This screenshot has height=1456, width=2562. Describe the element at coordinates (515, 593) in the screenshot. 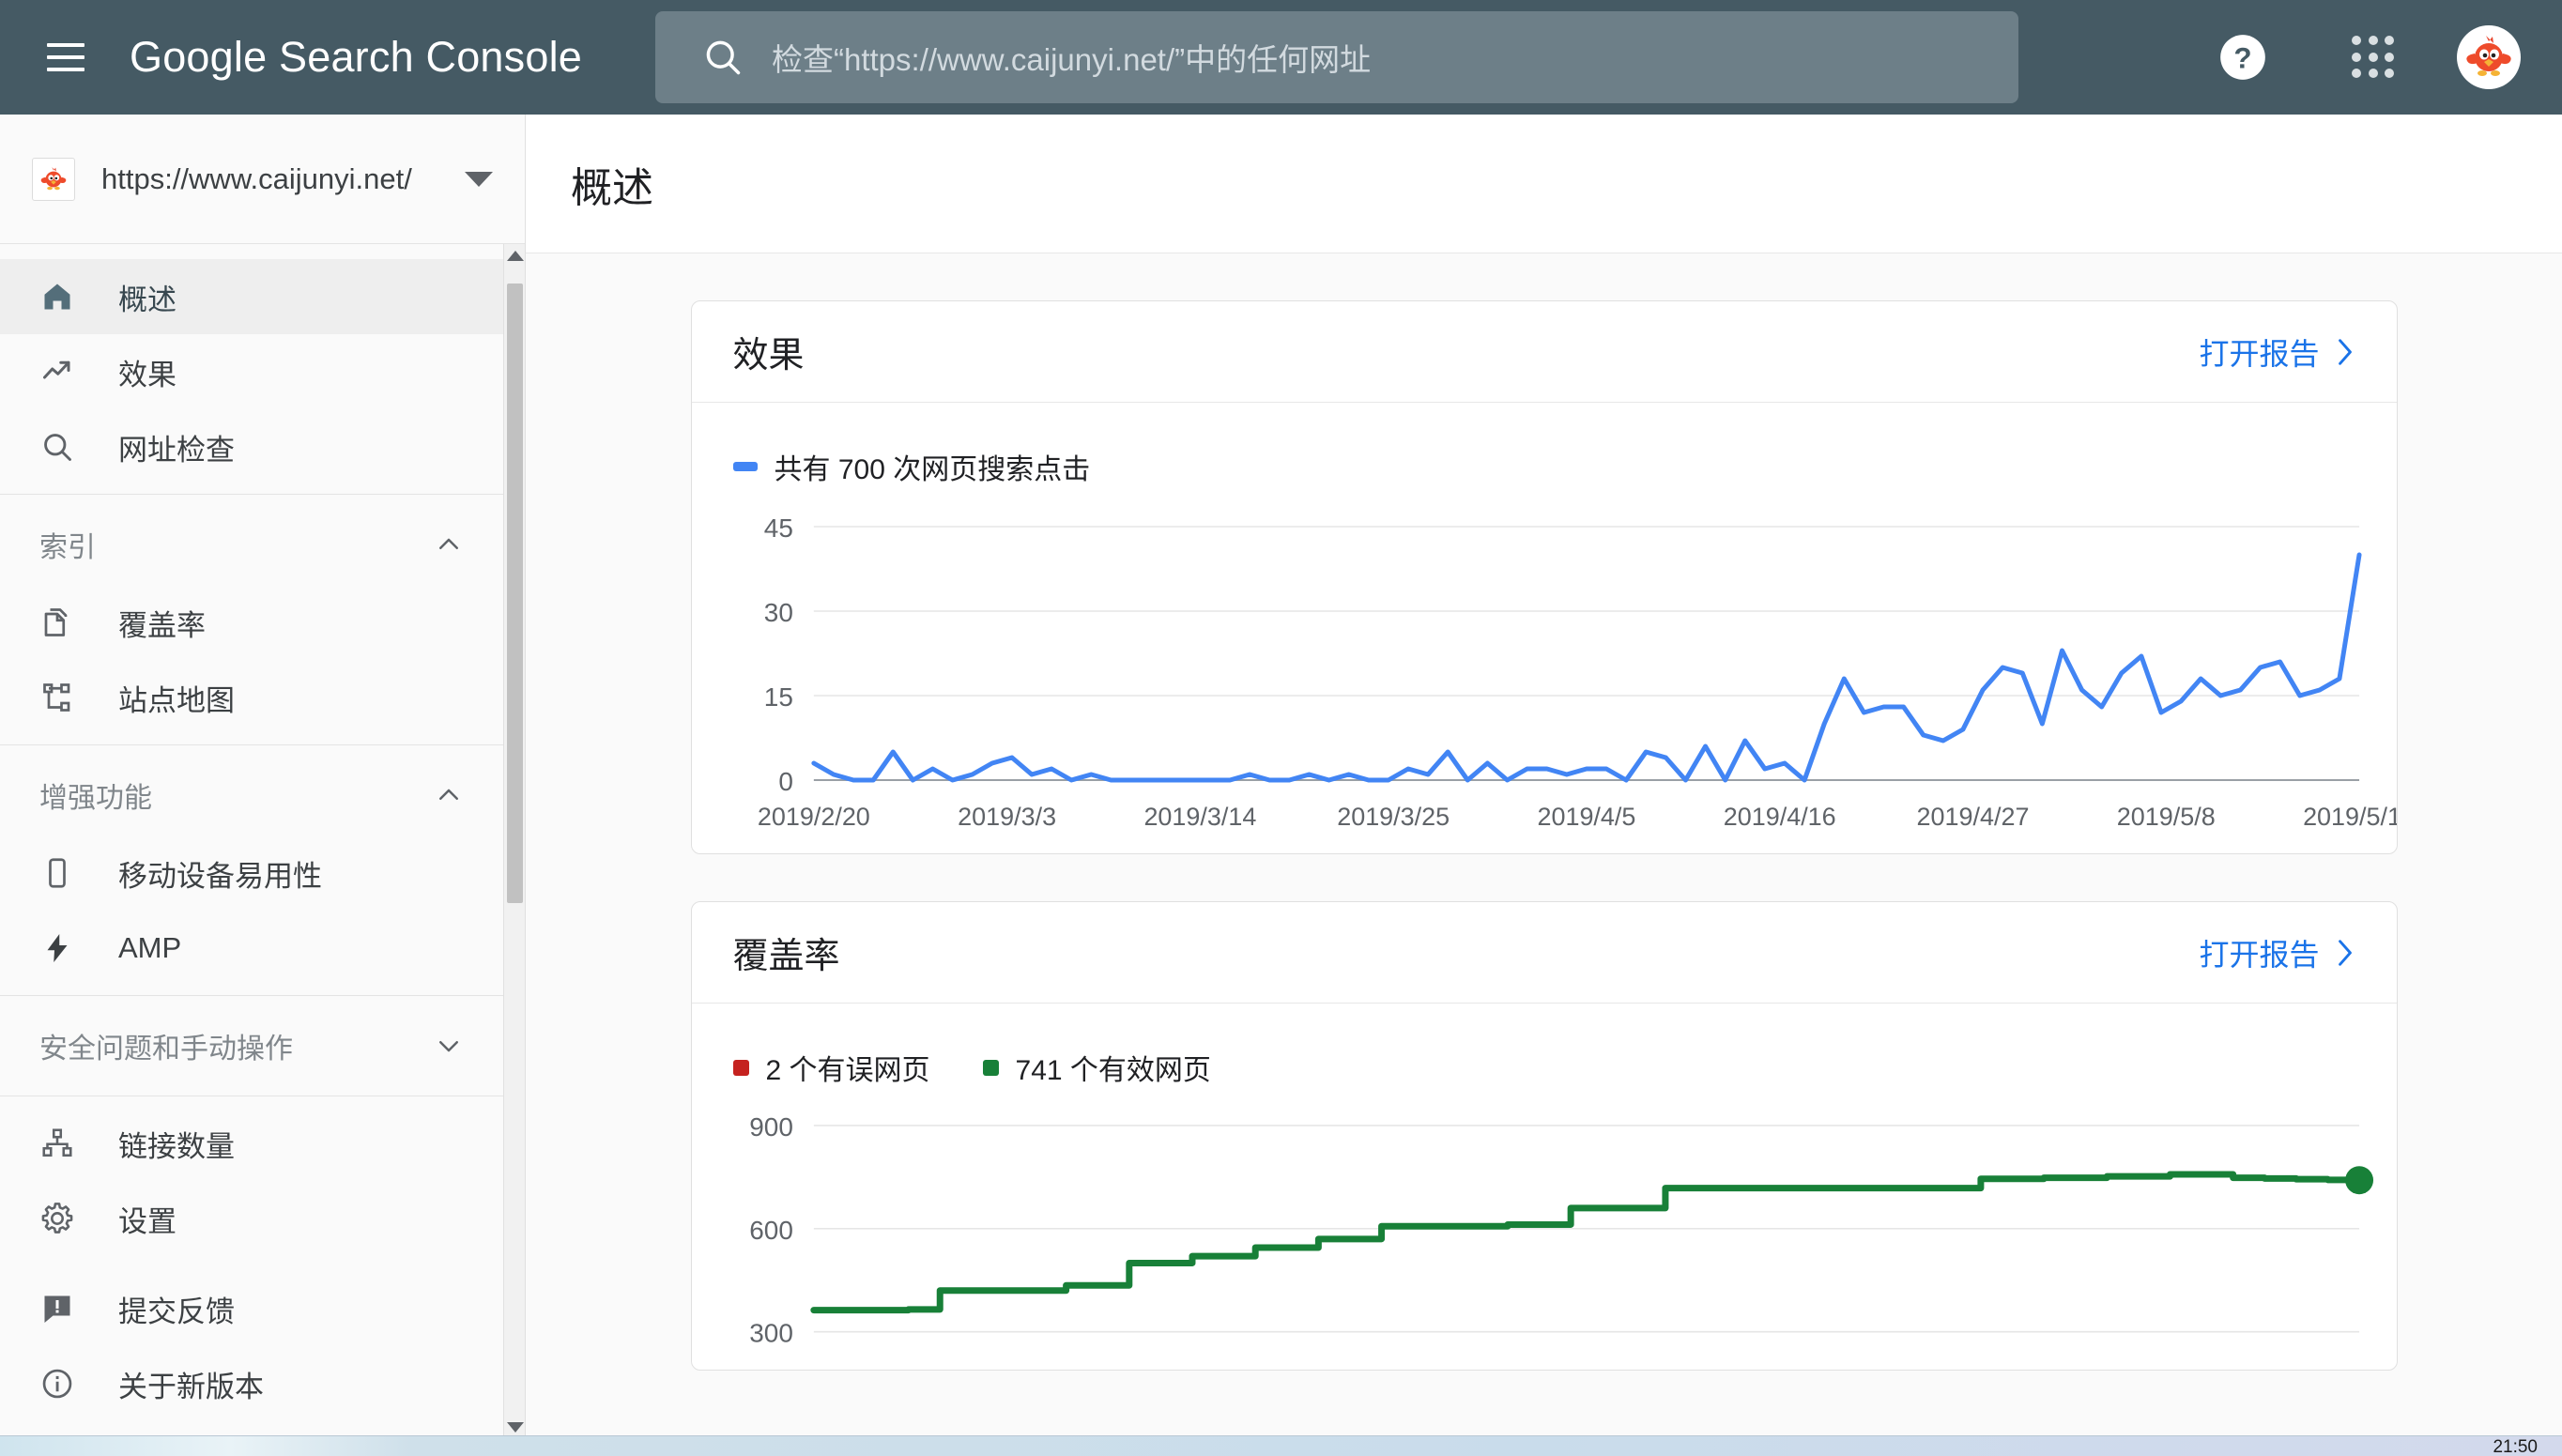

I see `scrollbar-thumb` at that location.